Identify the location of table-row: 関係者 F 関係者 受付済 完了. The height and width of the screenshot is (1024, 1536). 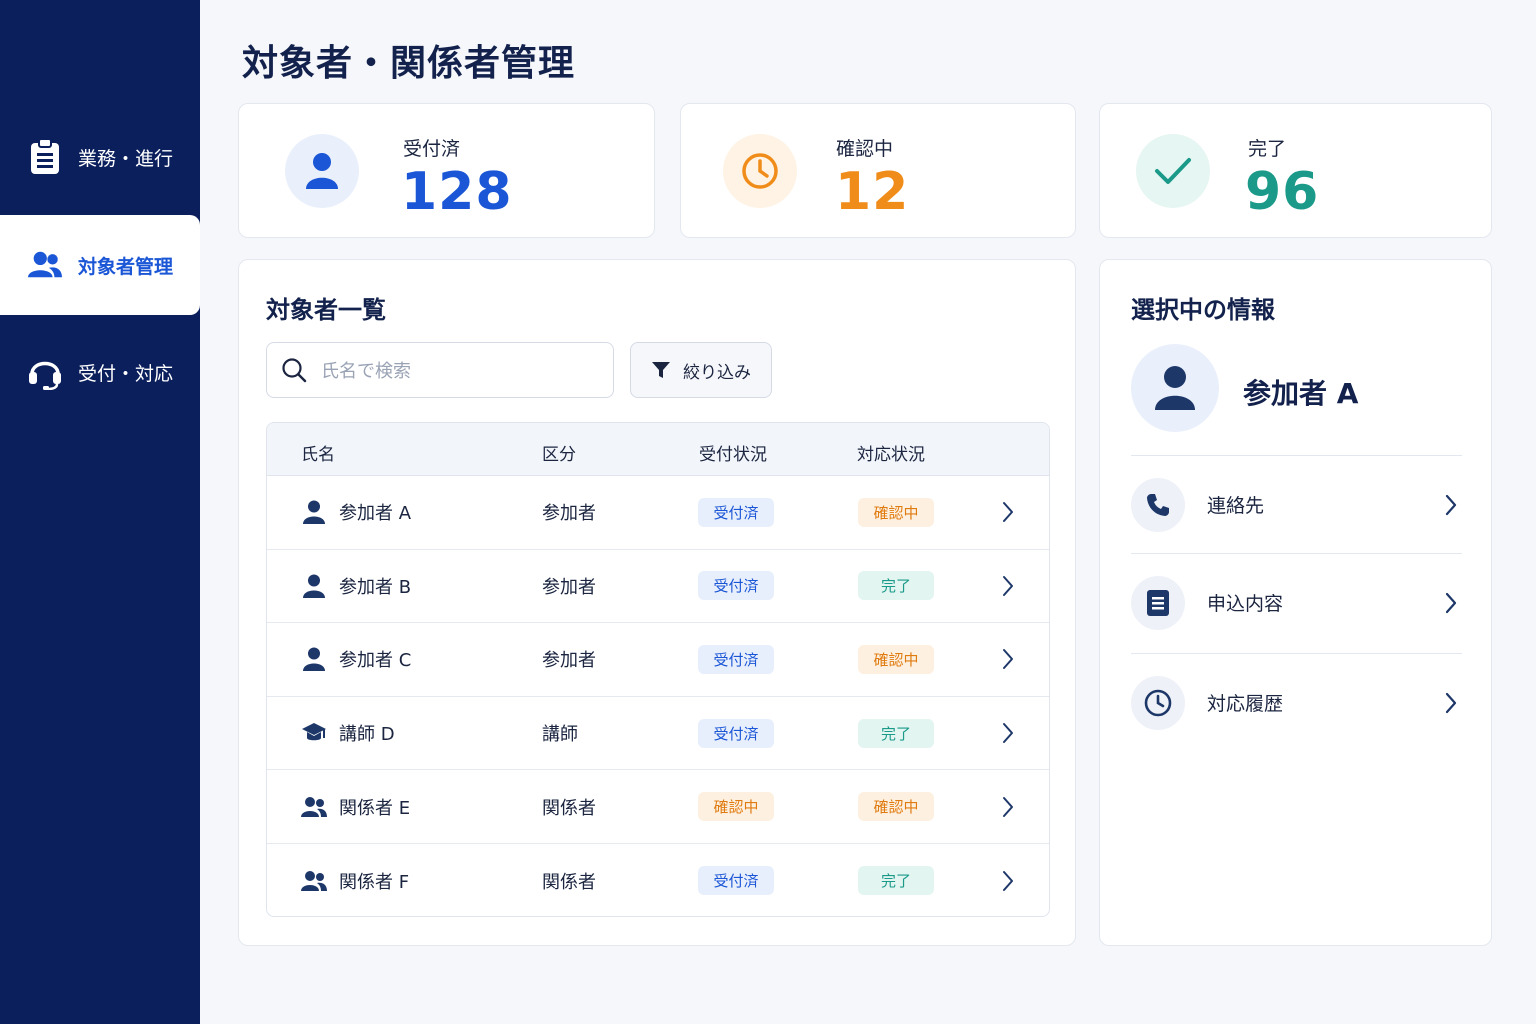
(658, 880).